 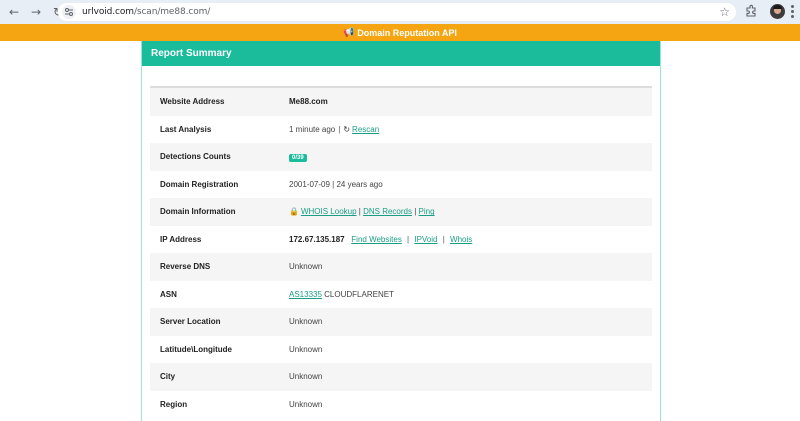 I want to click on browser-toolbar: ← → ↻ urlvoid.com/scan/me88.com/ ☆, so click(x=400, y=12).